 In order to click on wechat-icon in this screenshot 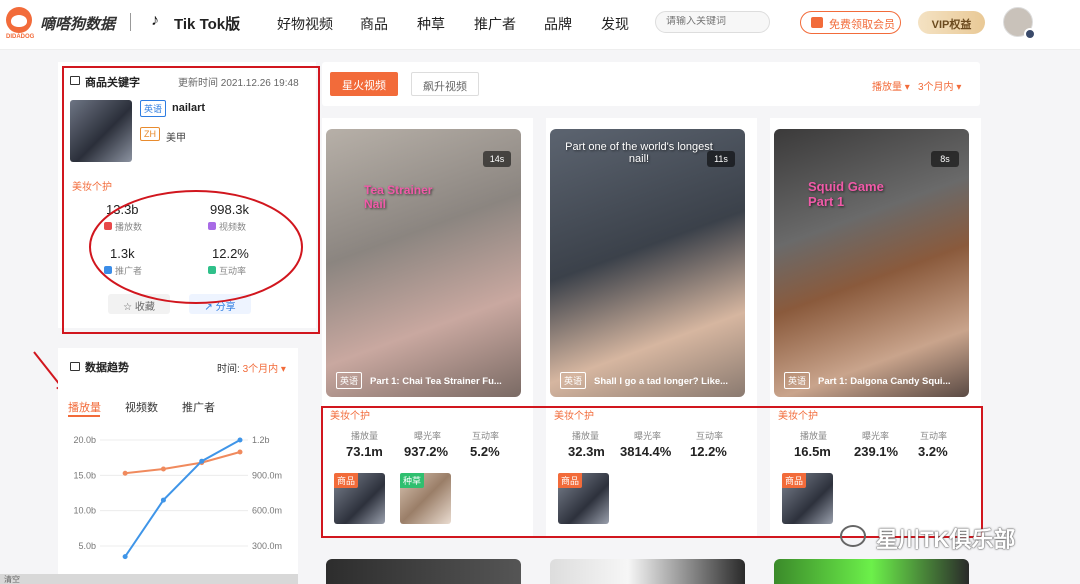, I will do `click(853, 536)`.